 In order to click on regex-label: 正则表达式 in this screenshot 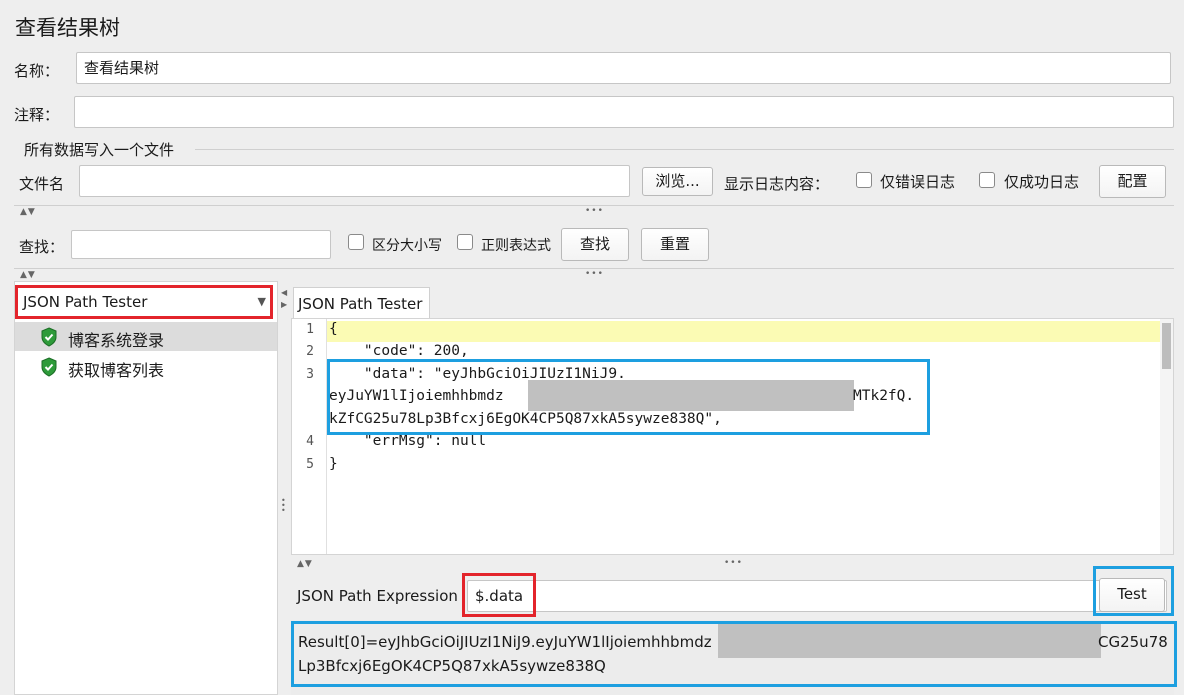, I will do `click(516, 246)`.